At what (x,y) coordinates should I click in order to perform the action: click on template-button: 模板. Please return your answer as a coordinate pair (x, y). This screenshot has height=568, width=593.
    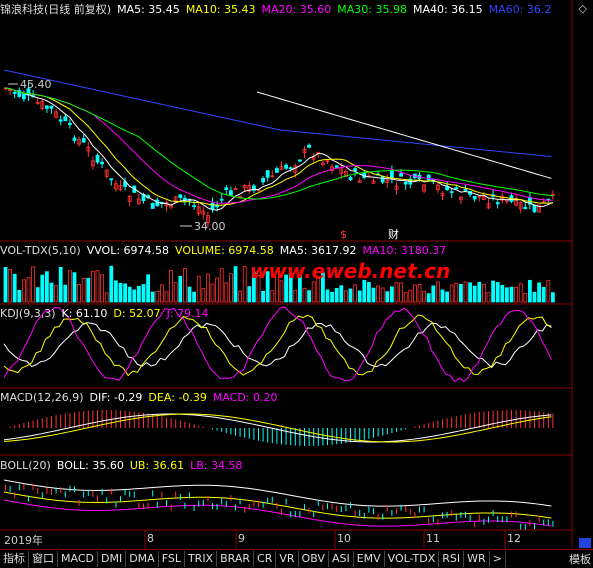
    Looking at the image, I should click on (580, 559).